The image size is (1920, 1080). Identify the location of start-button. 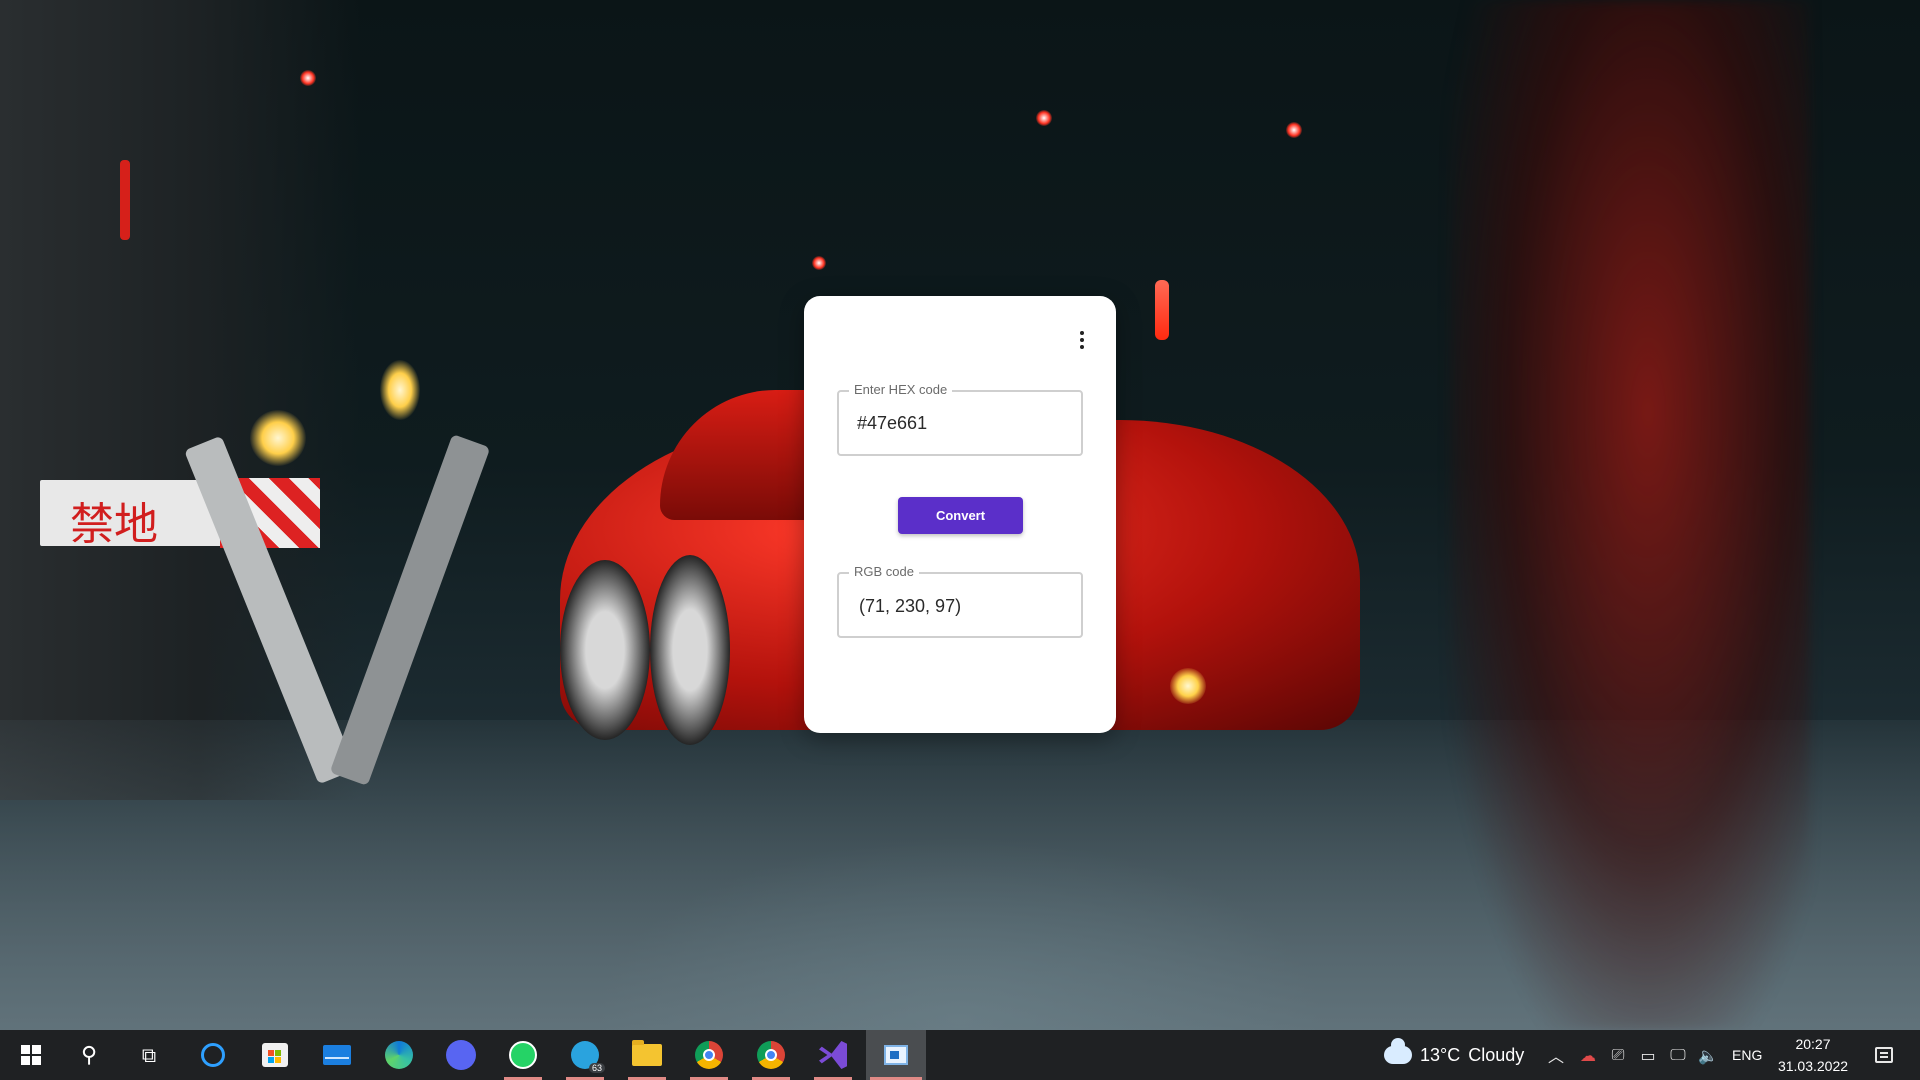
(31, 1055).